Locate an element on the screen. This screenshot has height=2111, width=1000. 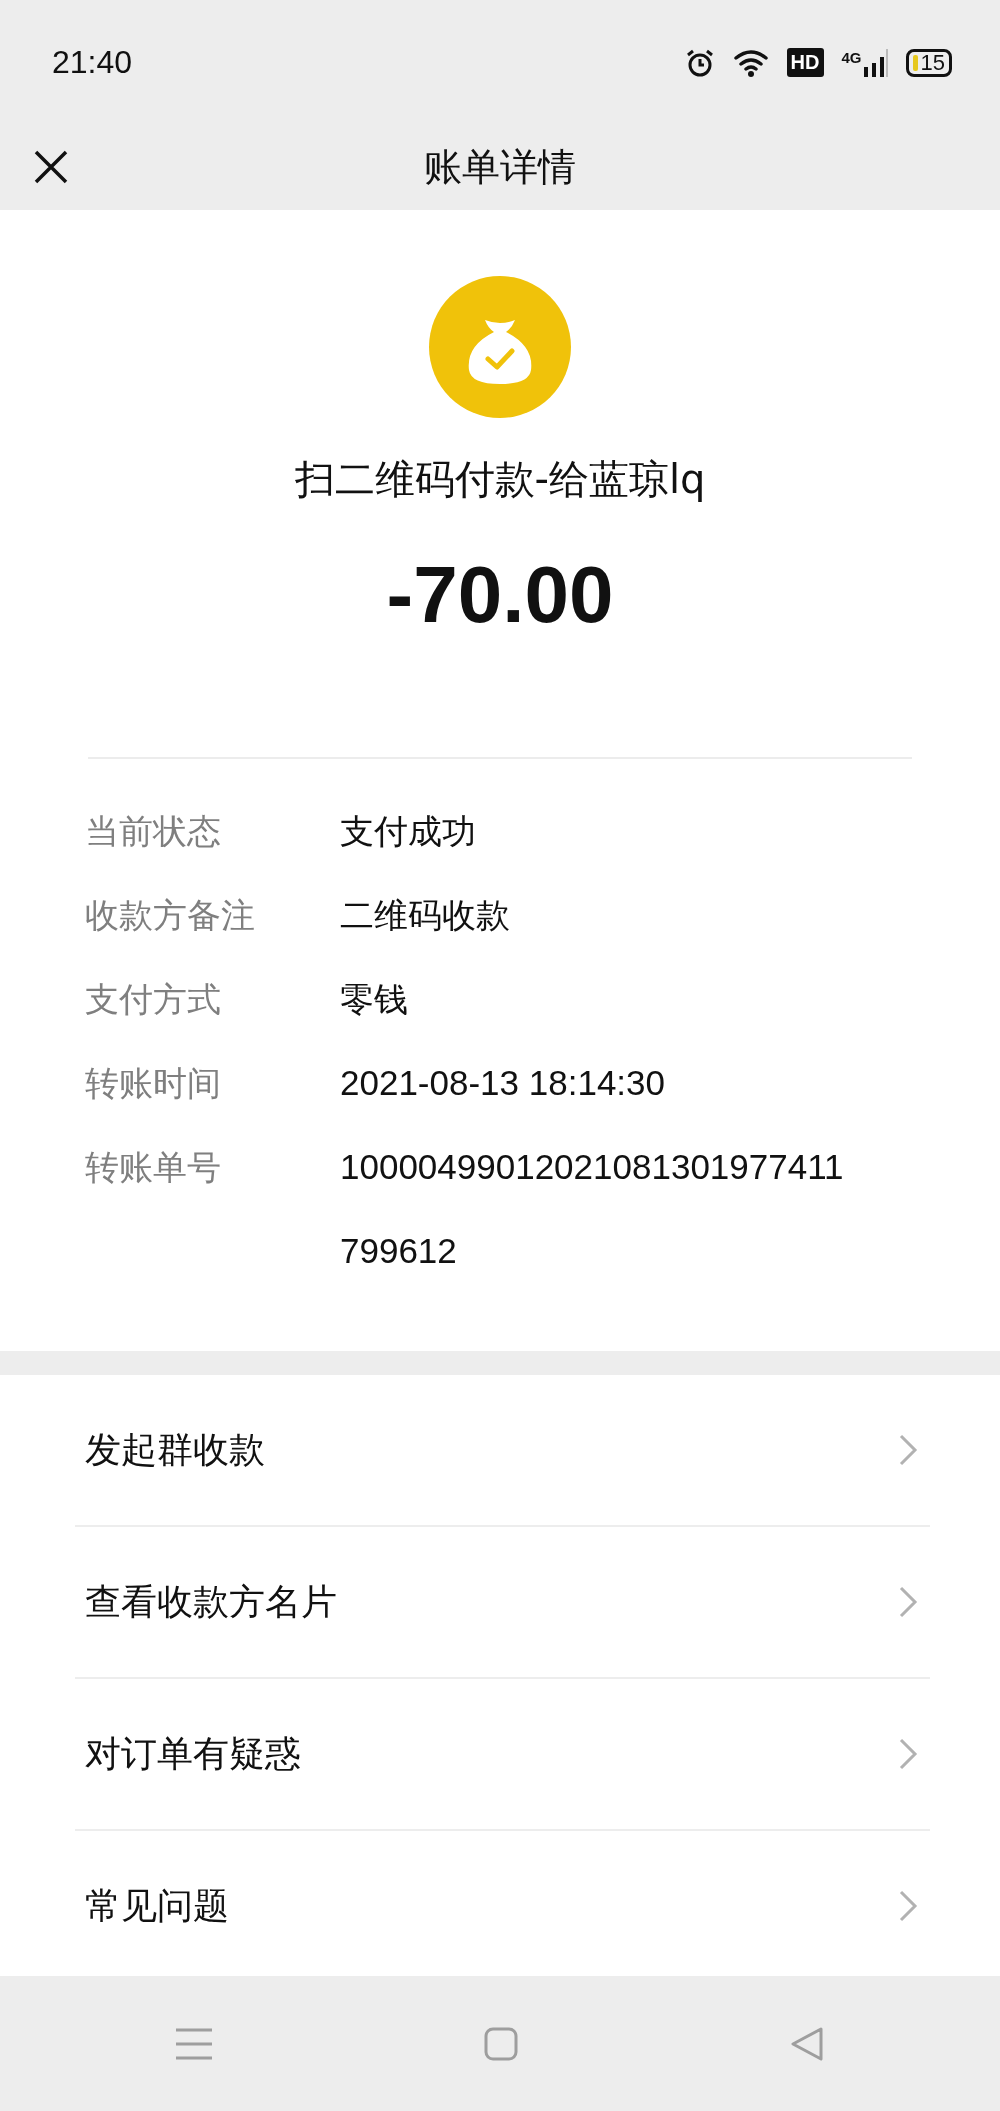
battery-icon: 15 is located at coordinates (928, 62).